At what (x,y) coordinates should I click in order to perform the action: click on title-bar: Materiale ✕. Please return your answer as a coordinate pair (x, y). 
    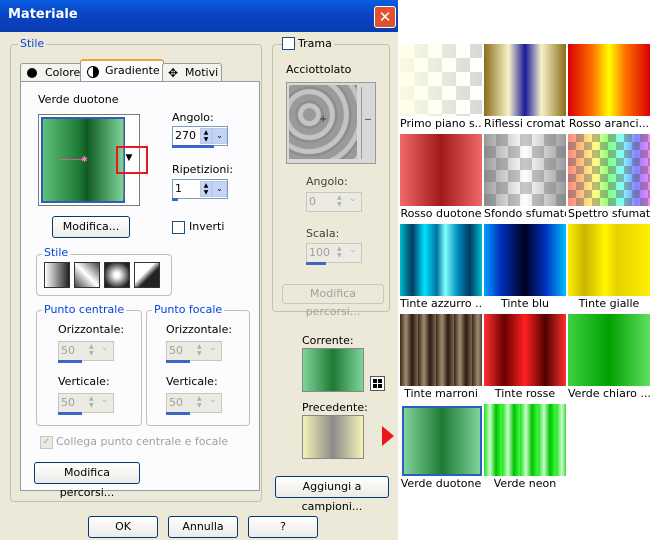
    Looking at the image, I should click on (199, 16).